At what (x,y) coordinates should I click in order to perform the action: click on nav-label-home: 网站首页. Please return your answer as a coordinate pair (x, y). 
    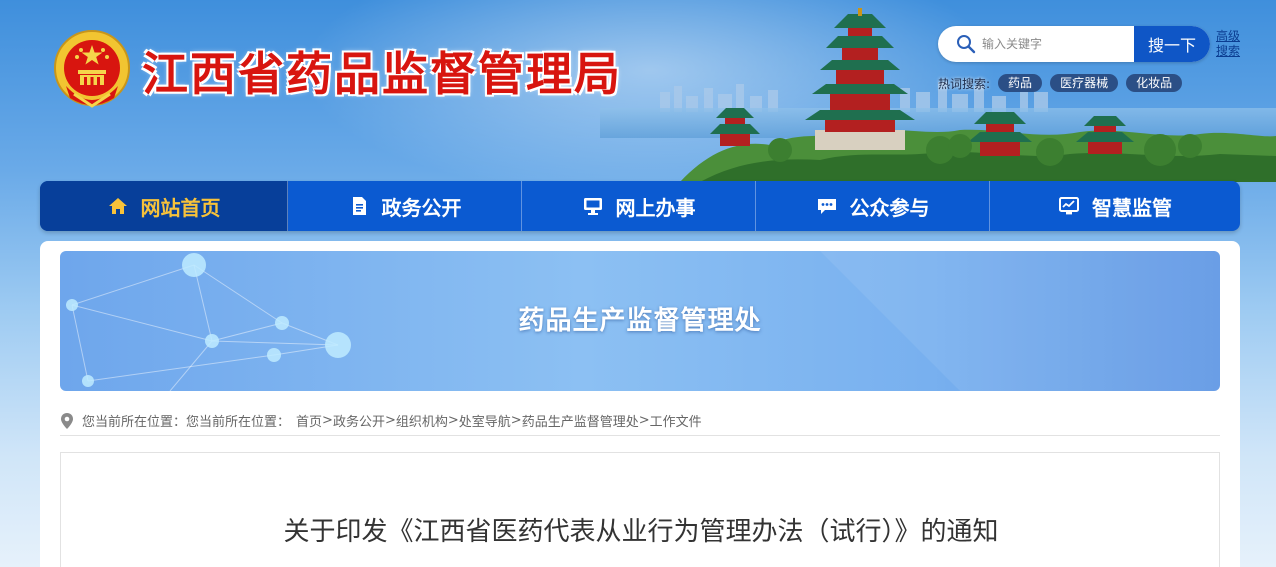
    Looking at the image, I should click on (180, 207).